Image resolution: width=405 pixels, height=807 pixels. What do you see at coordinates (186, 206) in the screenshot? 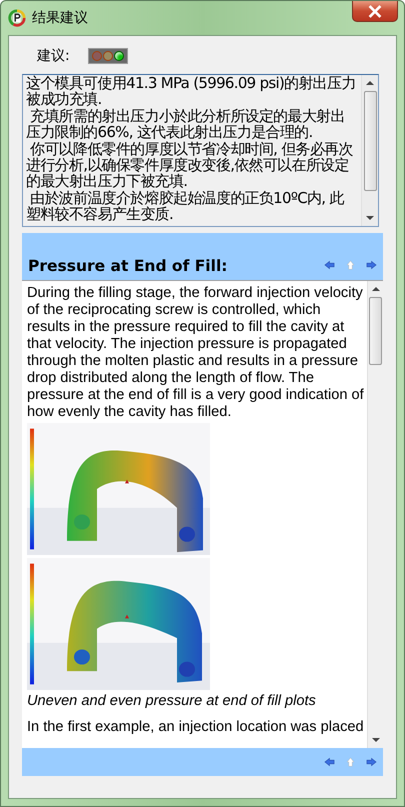
I see `paragraph: 由於波前温度介於熔胶起始温度的正负10ºC内, 此塑料较不容易产生变质.` at bounding box center [186, 206].